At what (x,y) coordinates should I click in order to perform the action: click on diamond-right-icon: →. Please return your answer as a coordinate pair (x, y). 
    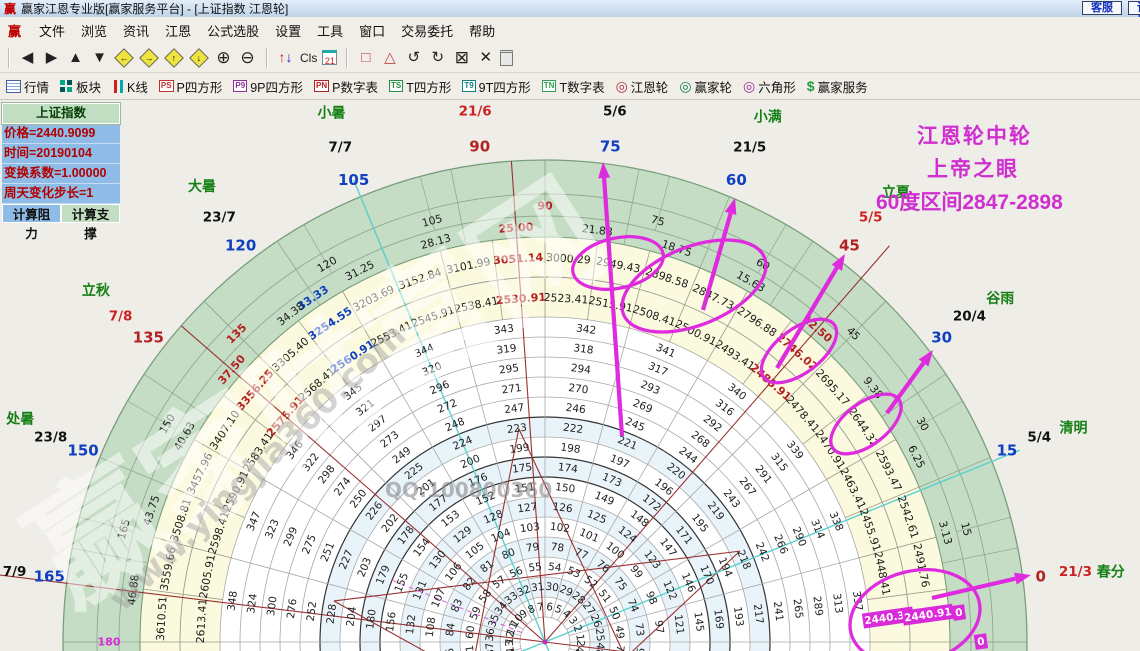
    Looking at the image, I should click on (149, 57).